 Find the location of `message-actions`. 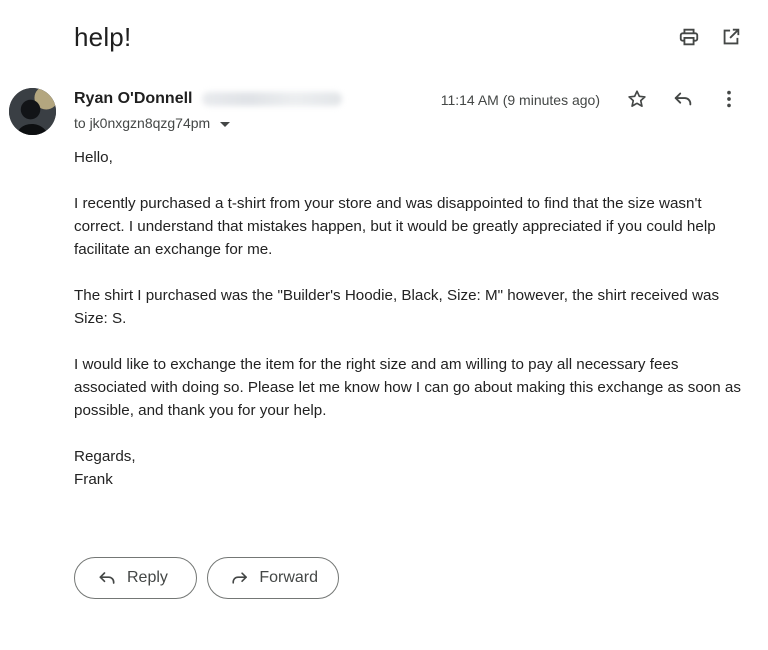

message-actions is located at coordinates (683, 99).